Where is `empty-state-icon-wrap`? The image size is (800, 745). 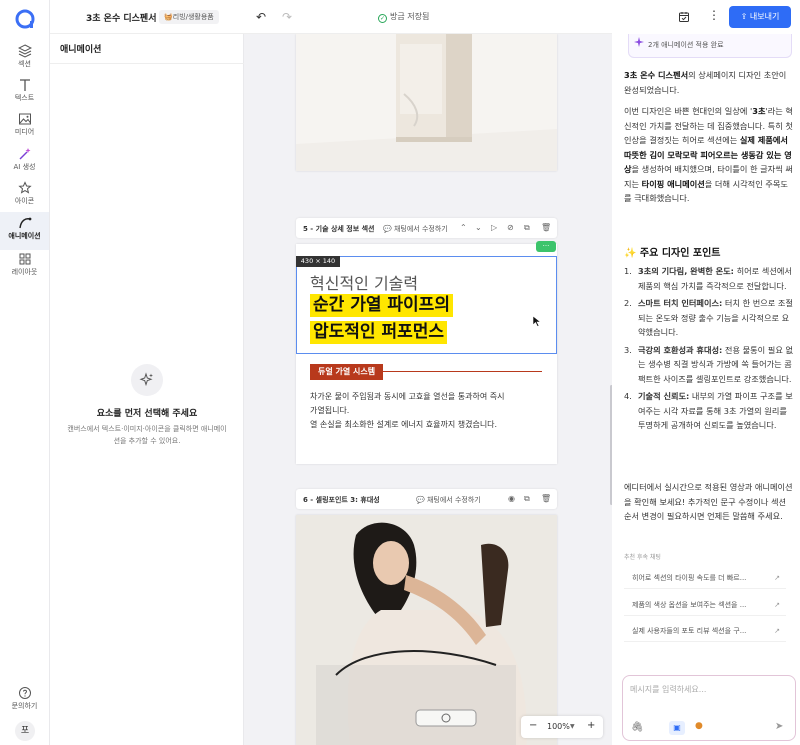 empty-state-icon-wrap is located at coordinates (147, 380).